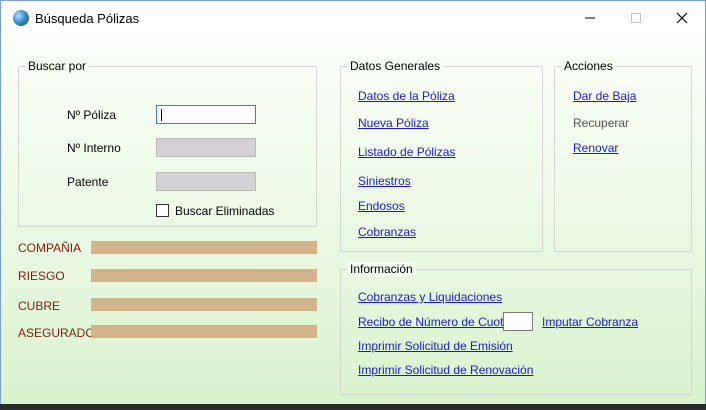  What do you see at coordinates (50, 248) in the screenshot?
I see `compania-label: COMPAÑIA` at bounding box center [50, 248].